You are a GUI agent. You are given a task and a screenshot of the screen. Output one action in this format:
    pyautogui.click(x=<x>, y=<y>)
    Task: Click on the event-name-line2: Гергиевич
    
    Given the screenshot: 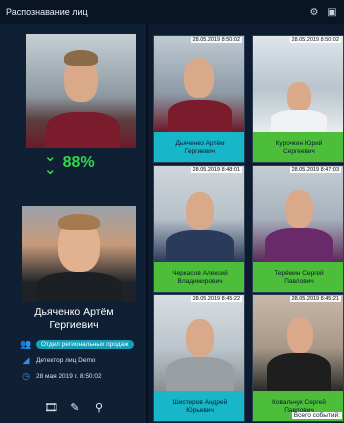 What is the action you would take?
    pyautogui.click(x=200, y=151)
    